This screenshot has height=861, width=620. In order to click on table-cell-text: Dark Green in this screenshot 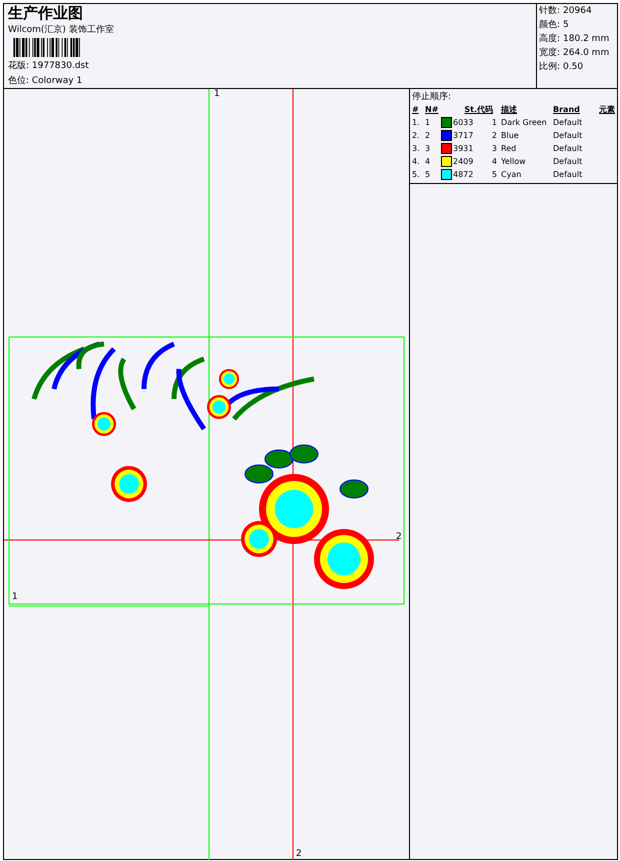, I will do `click(524, 123)`.